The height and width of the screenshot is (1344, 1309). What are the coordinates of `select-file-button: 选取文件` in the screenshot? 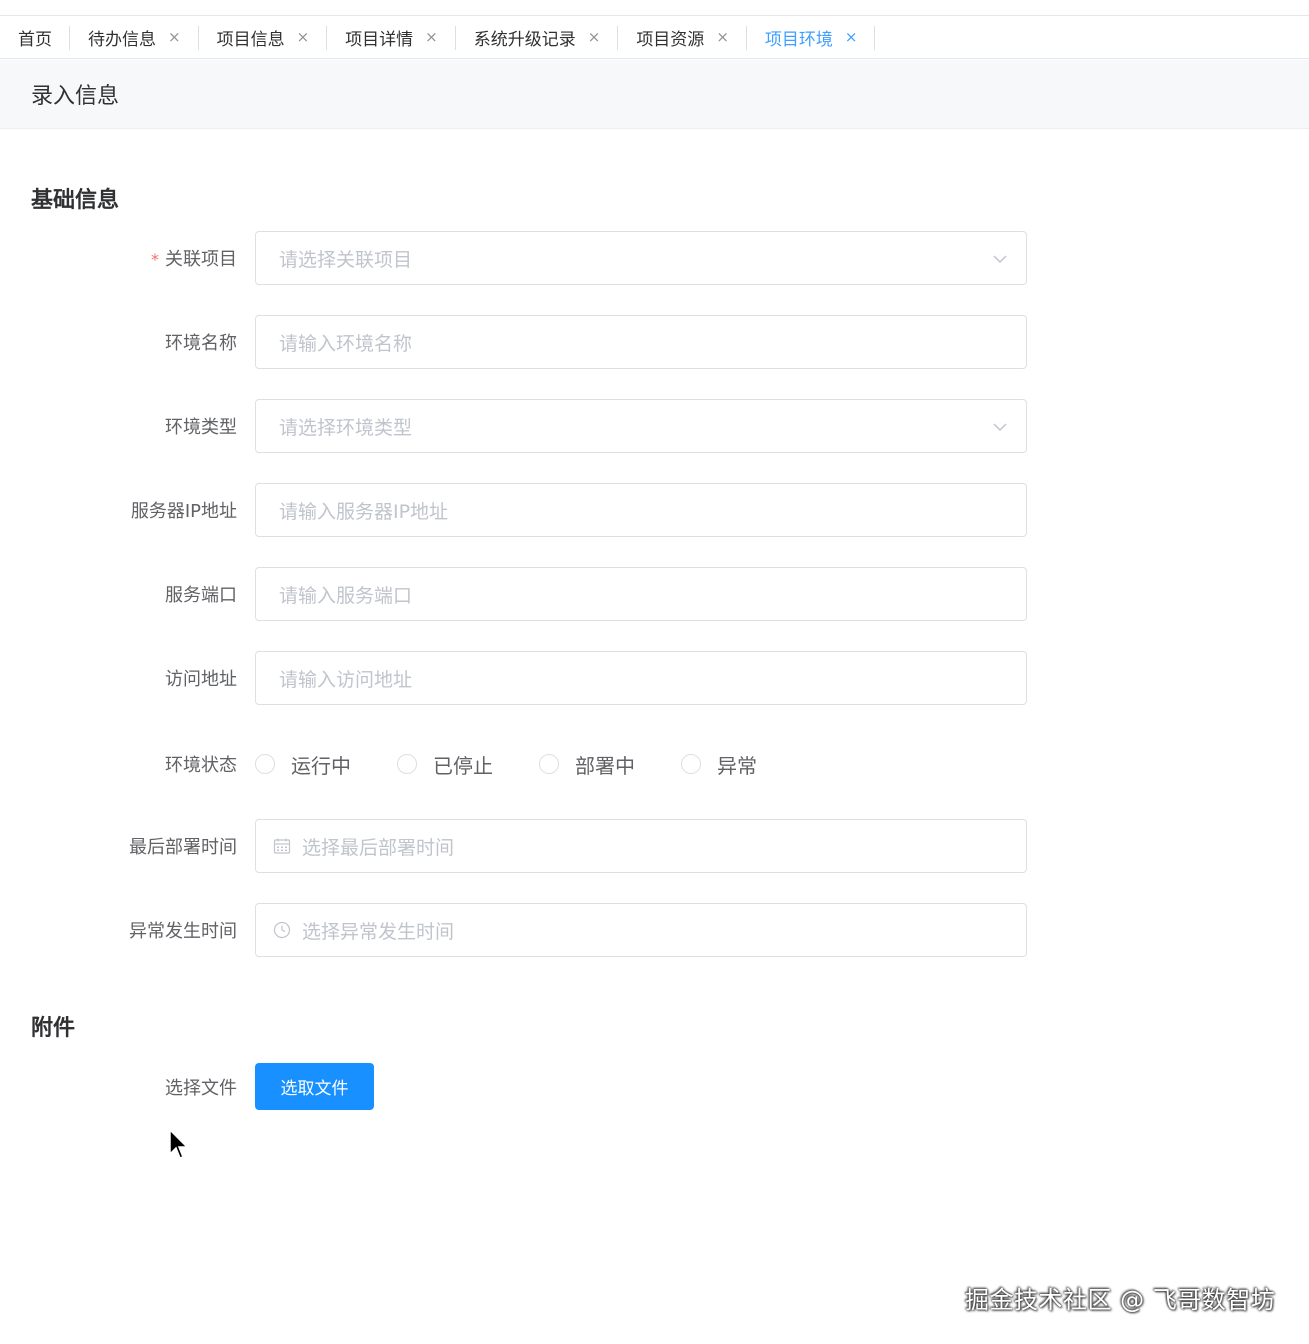 It's located at (314, 1086).